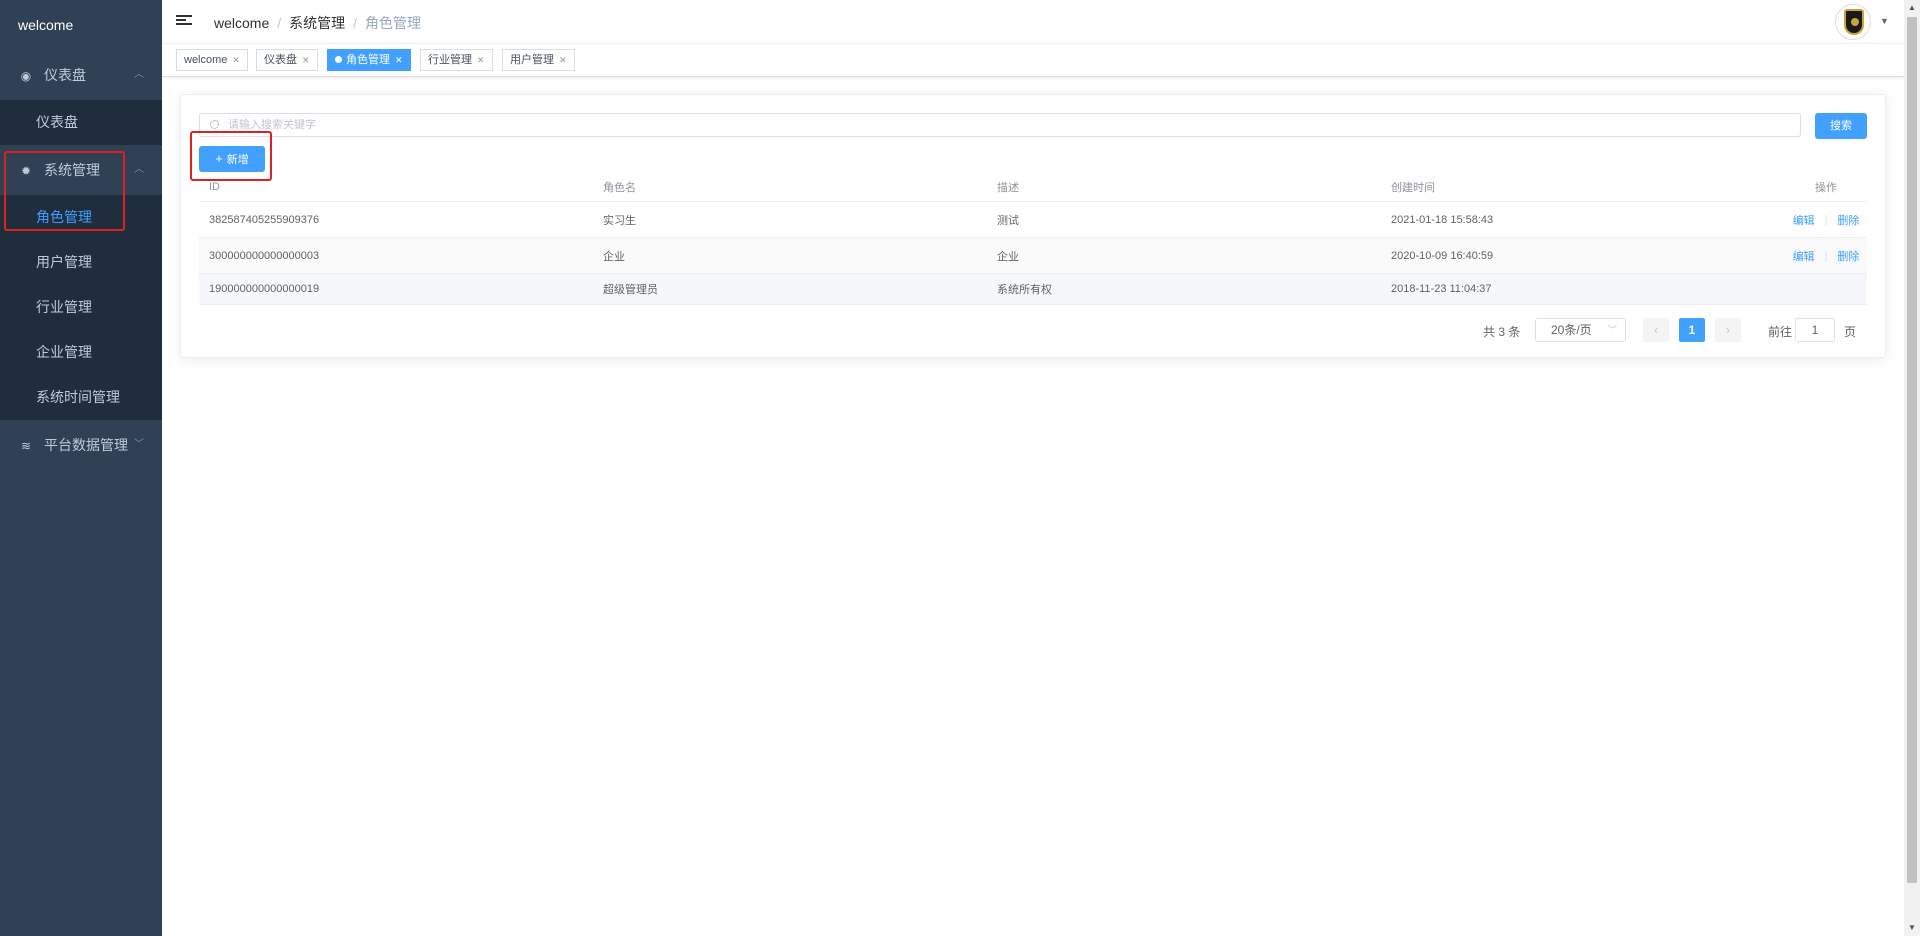 This screenshot has height=936, width=1920. Describe the element at coordinates (1912, 8) in the screenshot. I see `scroll-up-icon: ▲` at that location.